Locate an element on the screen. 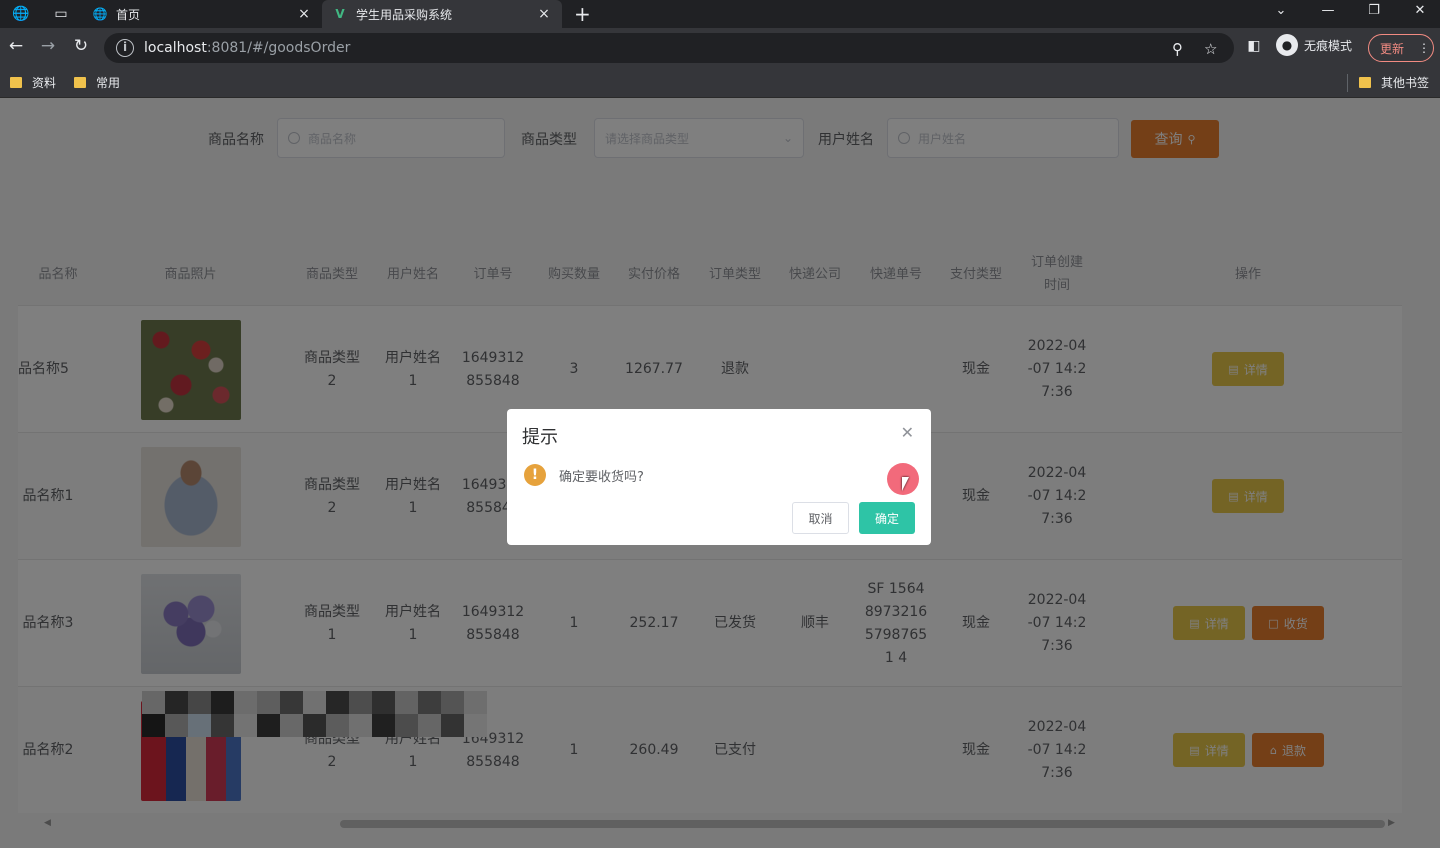 Image resolution: width=1440 pixels, height=848 pixels. back-icon: ← is located at coordinates (16, 46).